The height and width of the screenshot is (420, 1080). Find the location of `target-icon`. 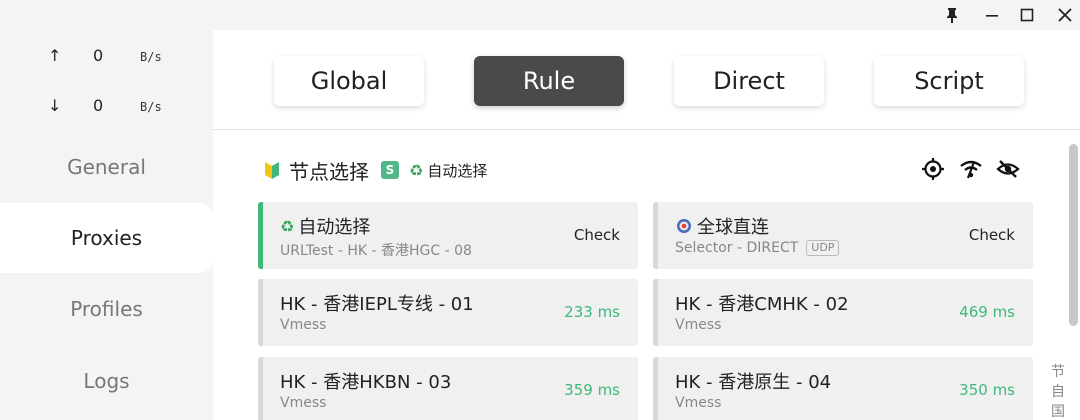

target-icon is located at coordinates (684, 226).